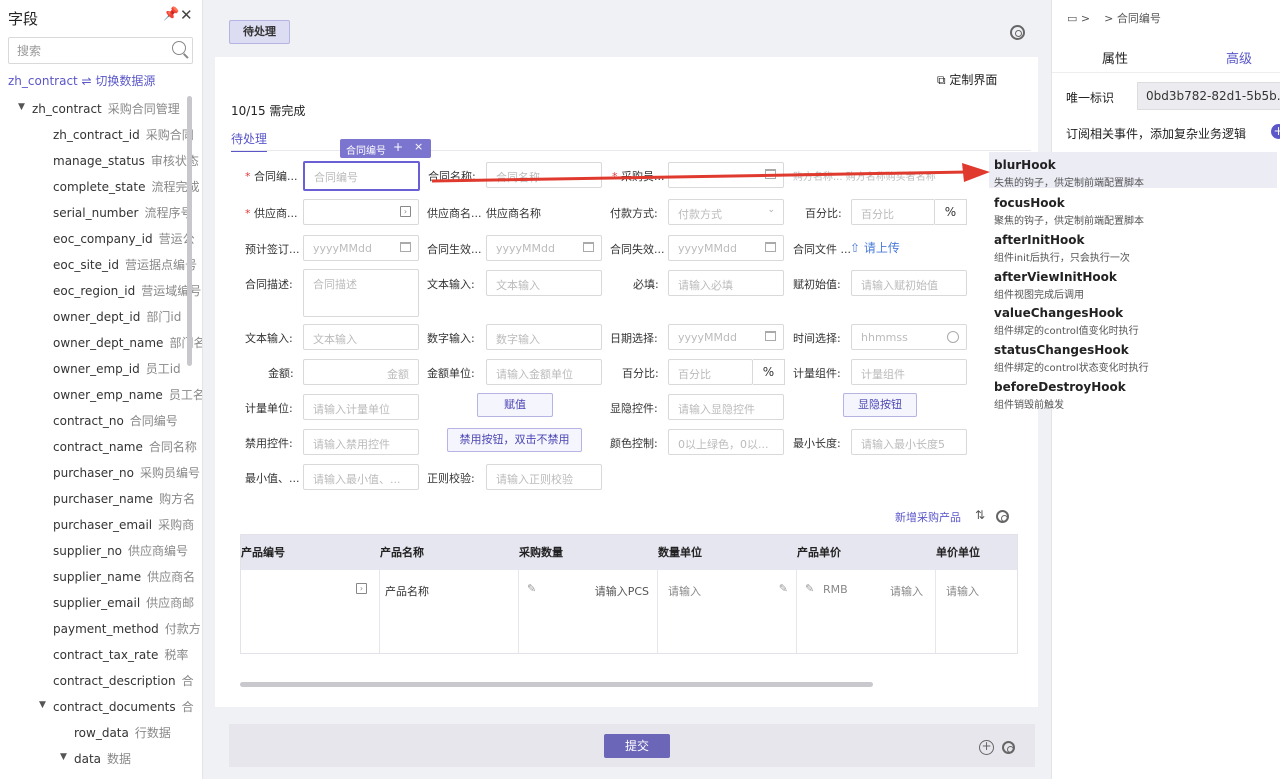 Image resolution: width=1280 pixels, height=779 pixels. Describe the element at coordinates (726, 337) in the screenshot. I see `date-select-input: yyyyMMdd` at that location.